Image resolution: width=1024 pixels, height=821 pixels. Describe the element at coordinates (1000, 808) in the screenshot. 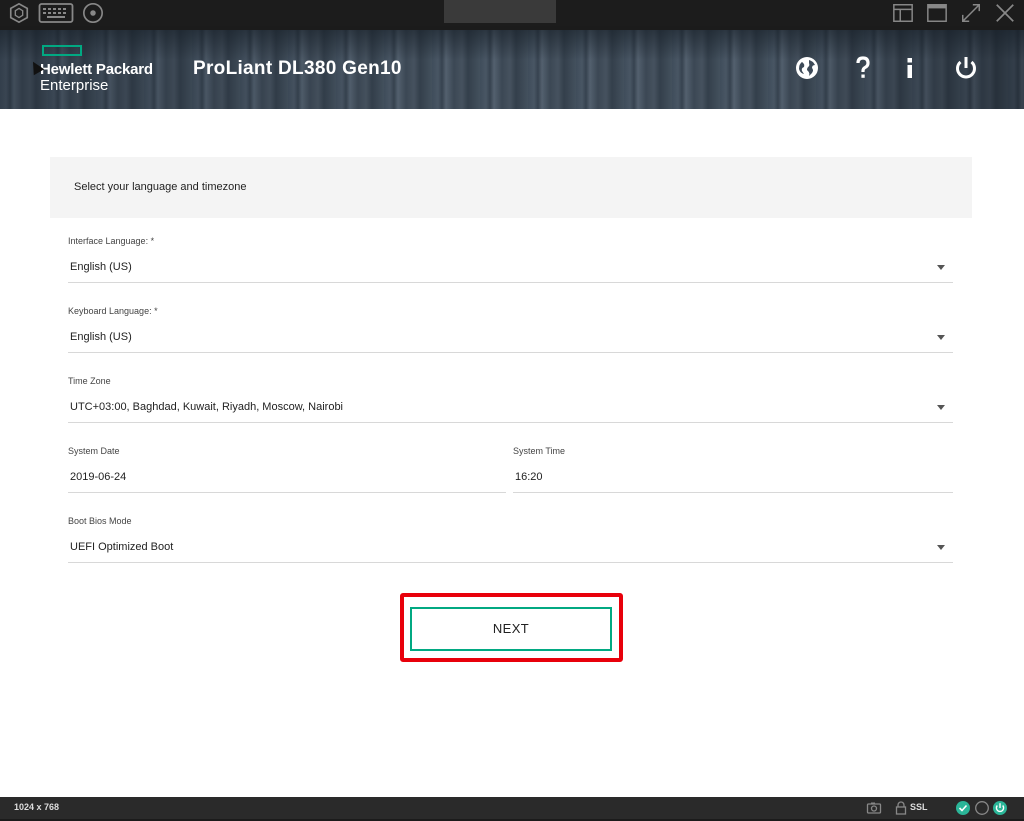

I see `power-status-icon` at that location.